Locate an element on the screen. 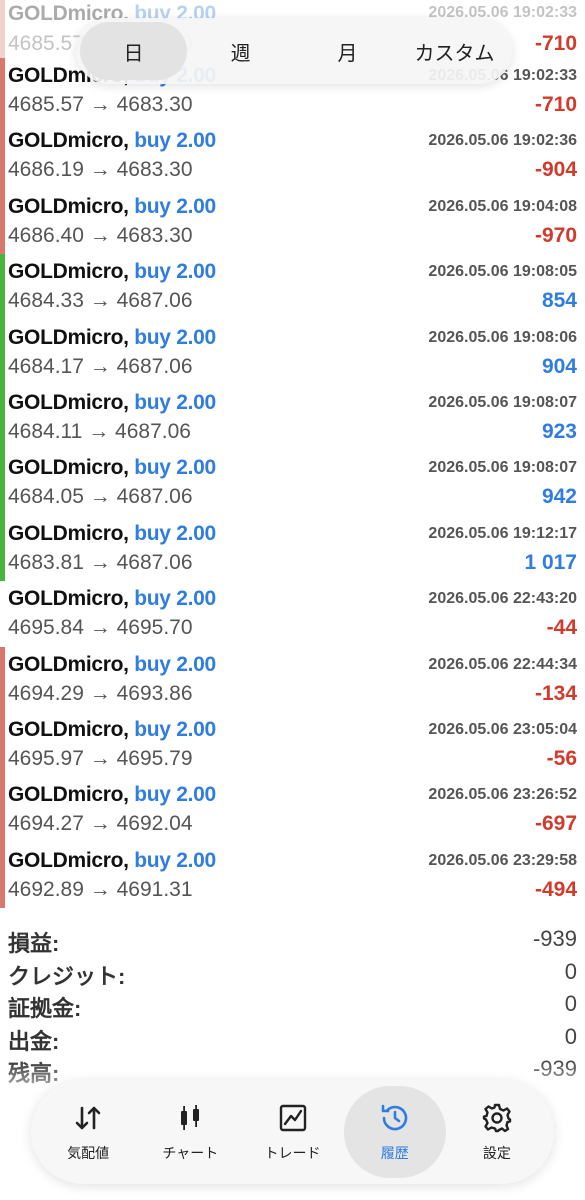 Image resolution: width=585 pixels, height=1200 pixels. summary-value: 0 is located at coordinates (570, 971).